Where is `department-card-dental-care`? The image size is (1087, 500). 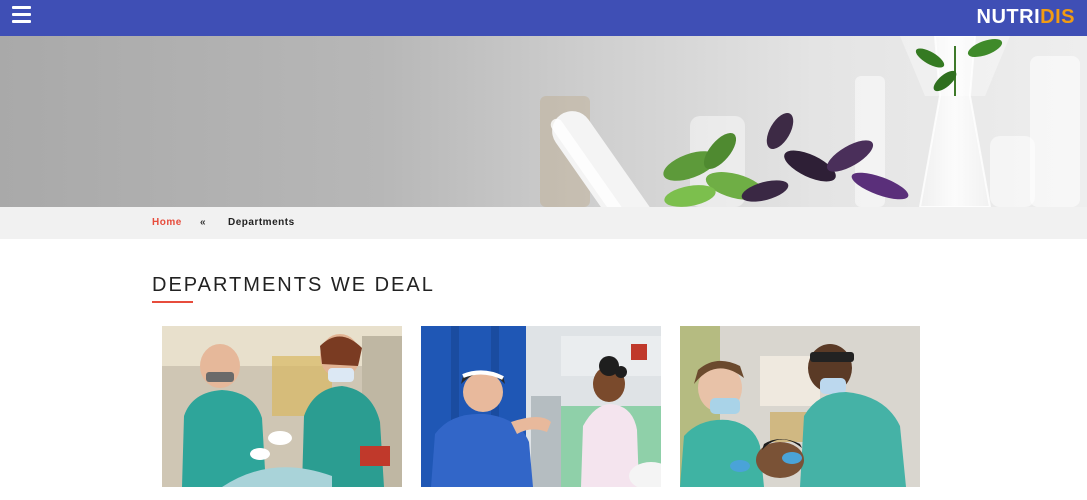
department-card-dental-care is located at coordinates (800, 406).